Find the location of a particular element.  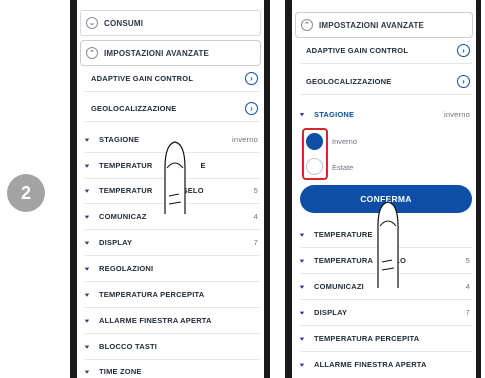

temperatura-row-2: ▾ TEMPERATUR SELO 5 is located at coordinates (172, 191).